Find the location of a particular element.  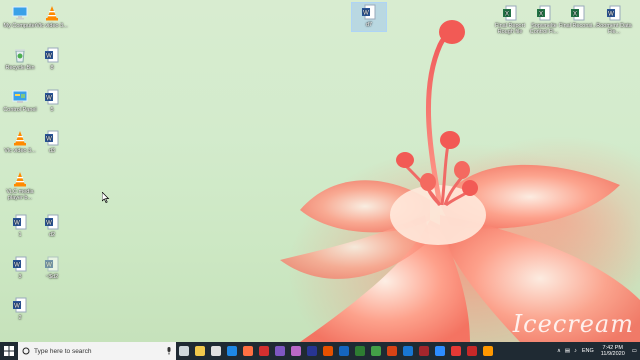

access-icon is located at coordinates (424, 351).